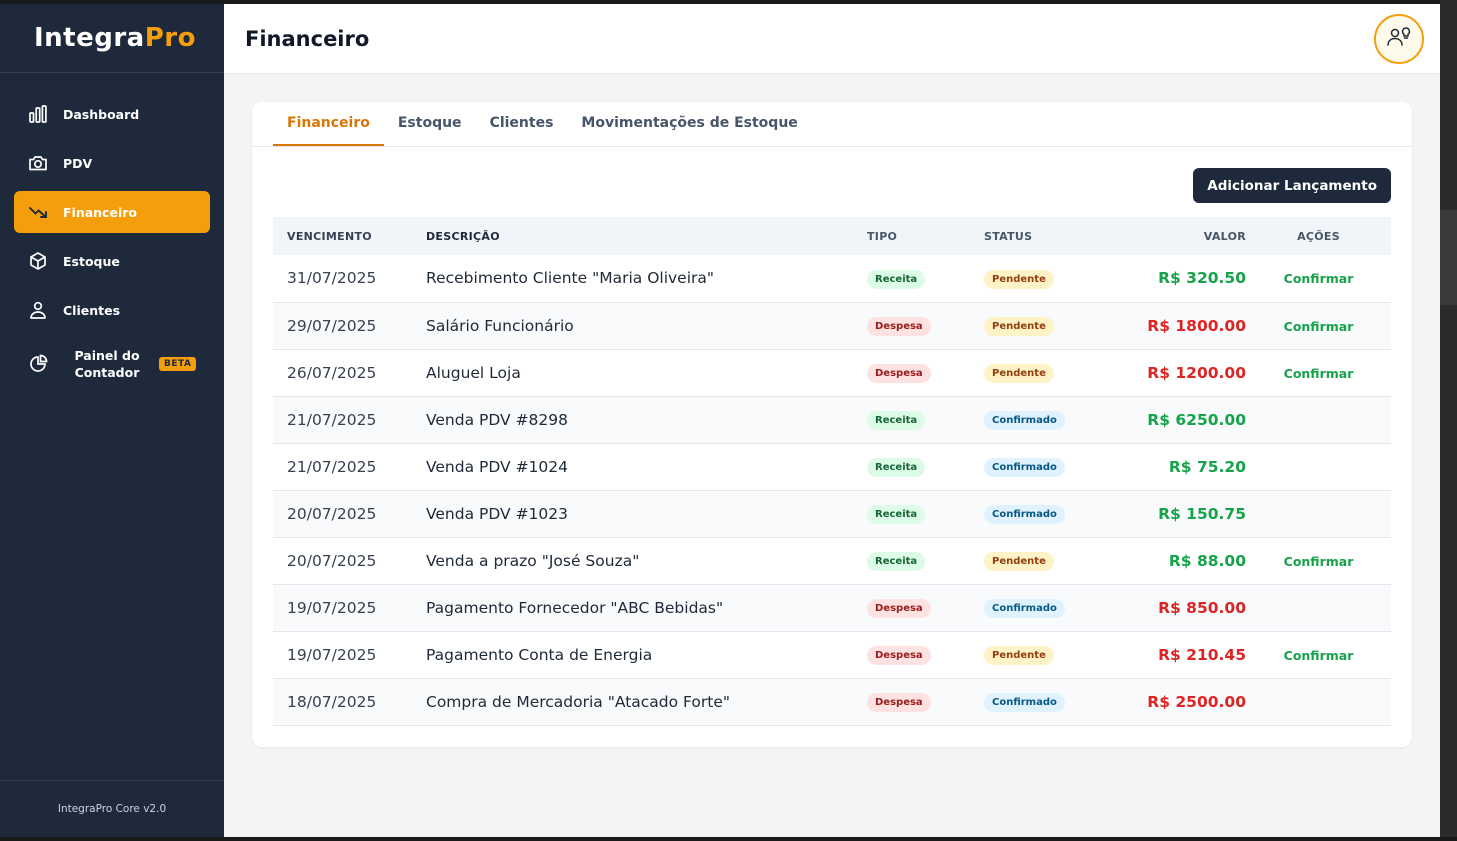 The height and width of the screenshot is (841, 1457). Describe the element at coordinates (728, 839) in the screenshot. I see `window-bottom-edge` at that location.